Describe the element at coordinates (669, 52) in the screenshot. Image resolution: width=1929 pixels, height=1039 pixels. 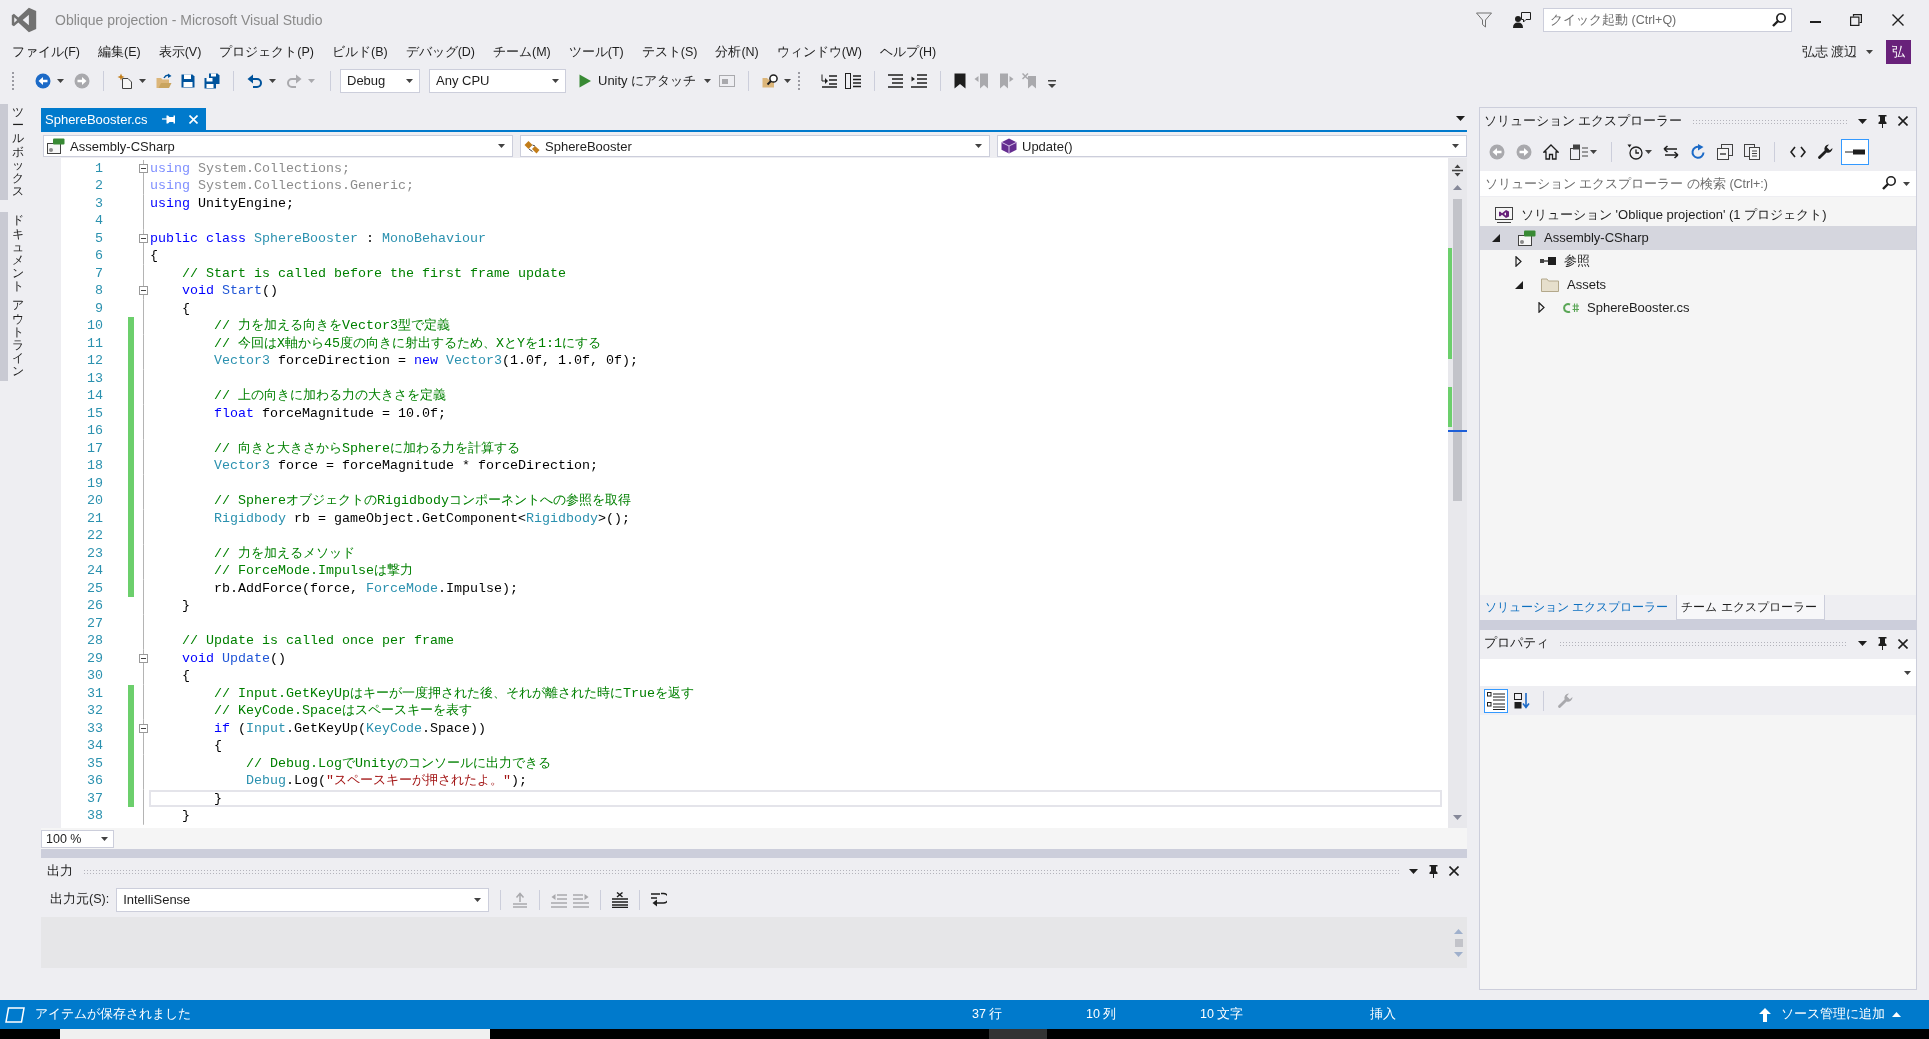
I see `menu-item: テスト(S)` at that location.